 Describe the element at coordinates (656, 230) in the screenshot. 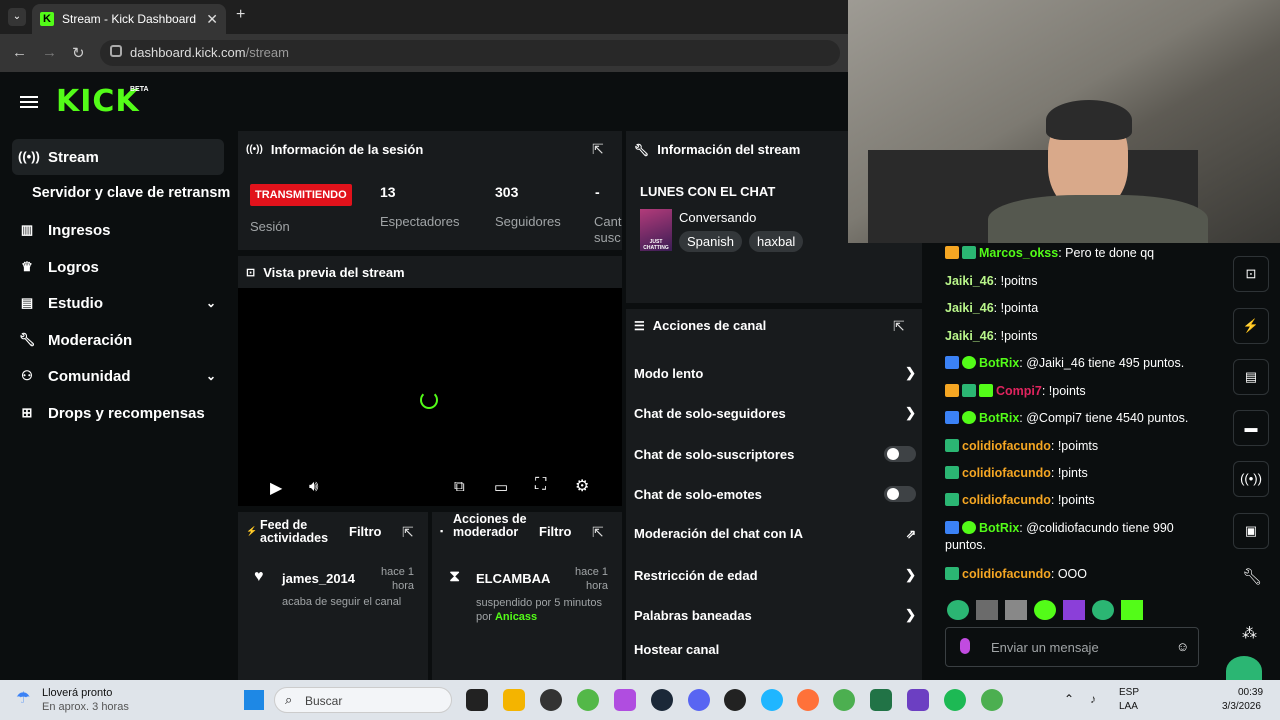

I see `category-thumbnail: JUST CHATTING` at that location.